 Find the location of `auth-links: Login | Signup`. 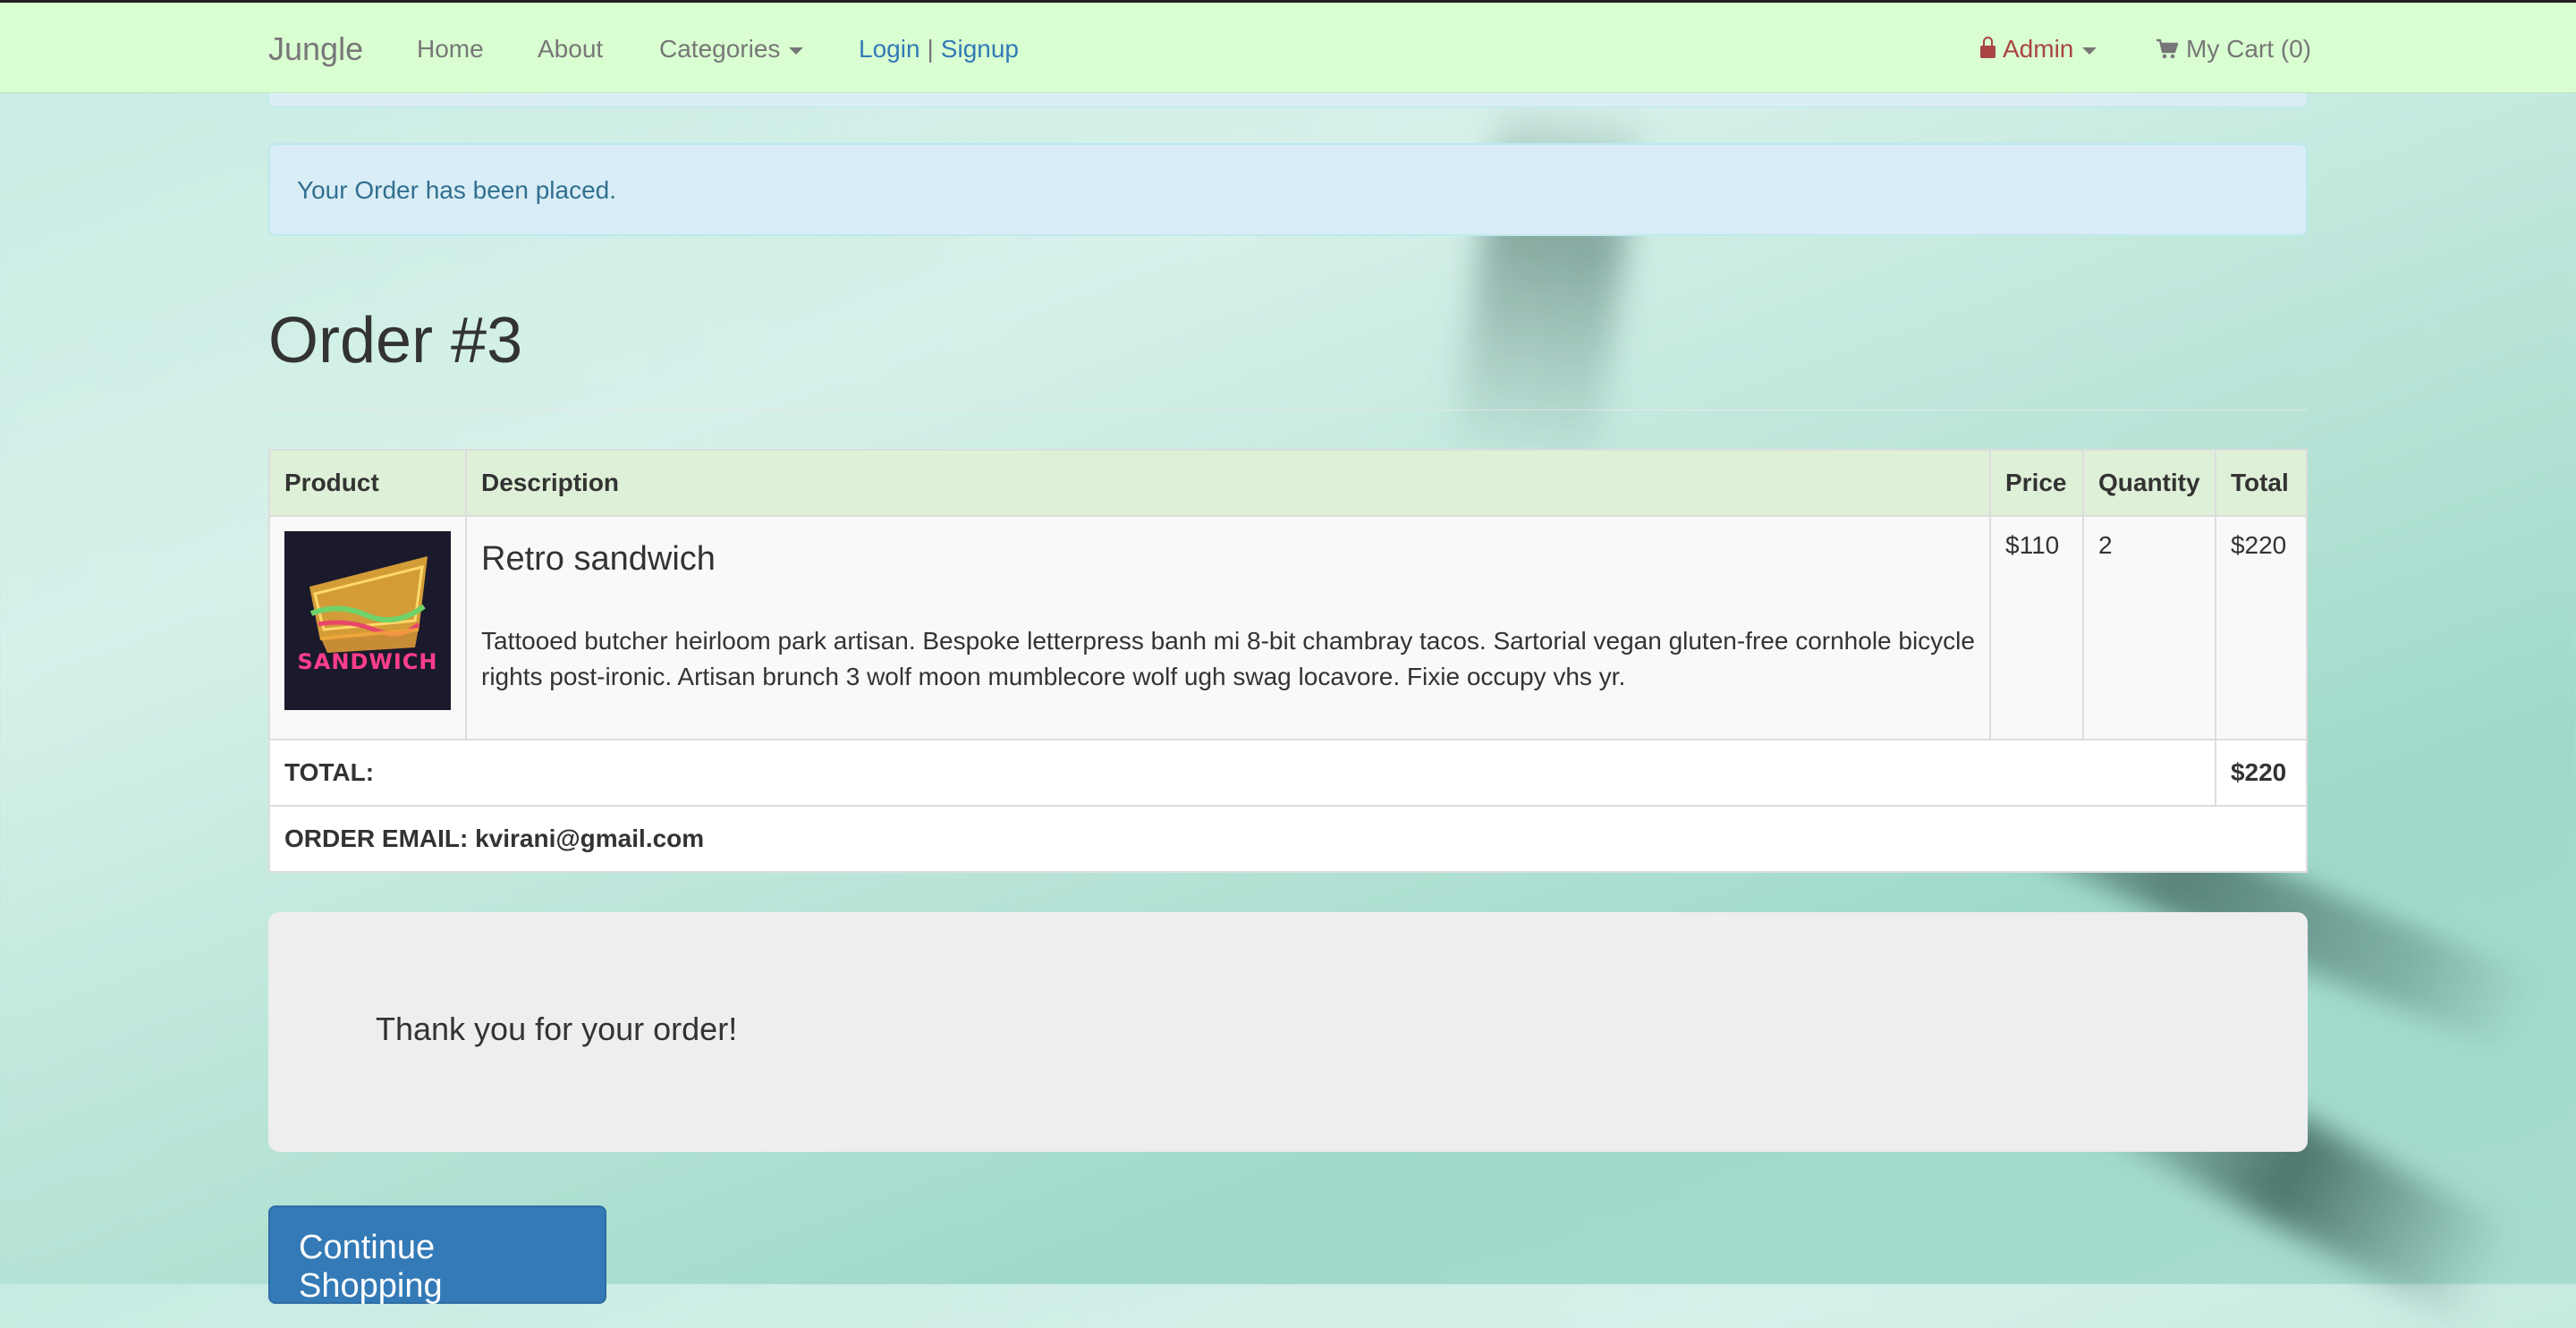

auth-links: Login | Signup is located at coordinates (939, 49).